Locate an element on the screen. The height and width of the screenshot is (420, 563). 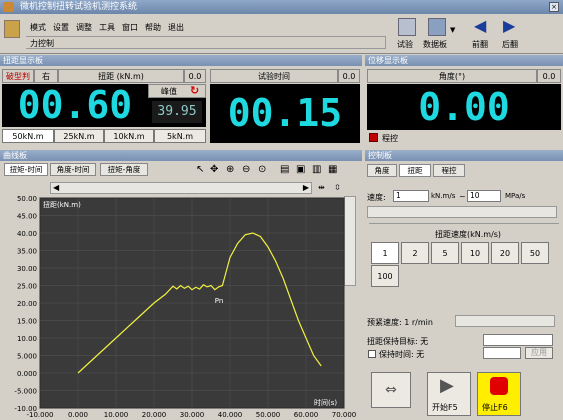
time-display: 00.15 is located at coordinates (285, 113).